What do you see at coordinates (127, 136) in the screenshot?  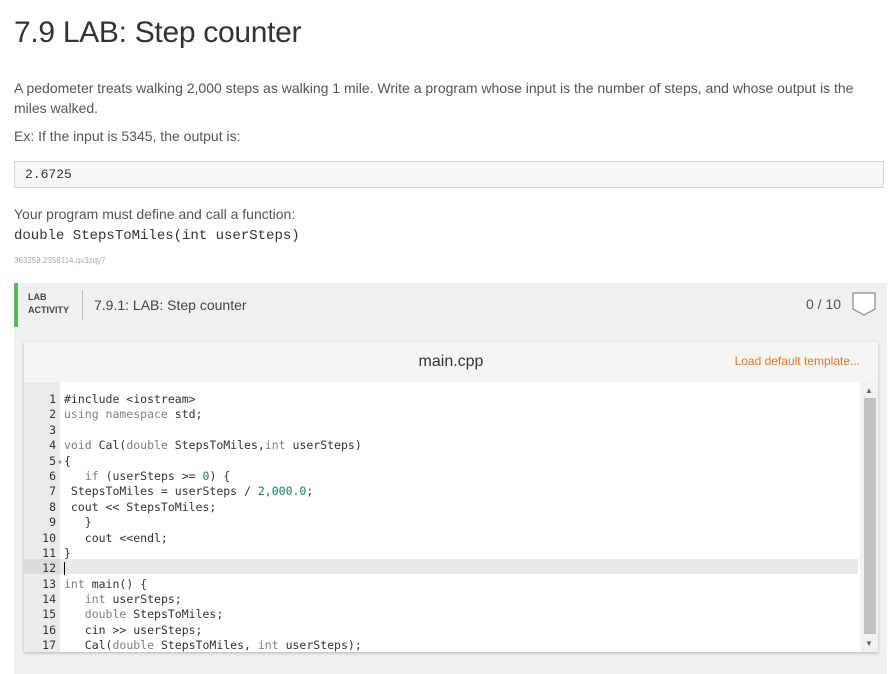 I see `example-intro: Ex: If the input is 5345, the output is:` at bounding box center [127, 136].